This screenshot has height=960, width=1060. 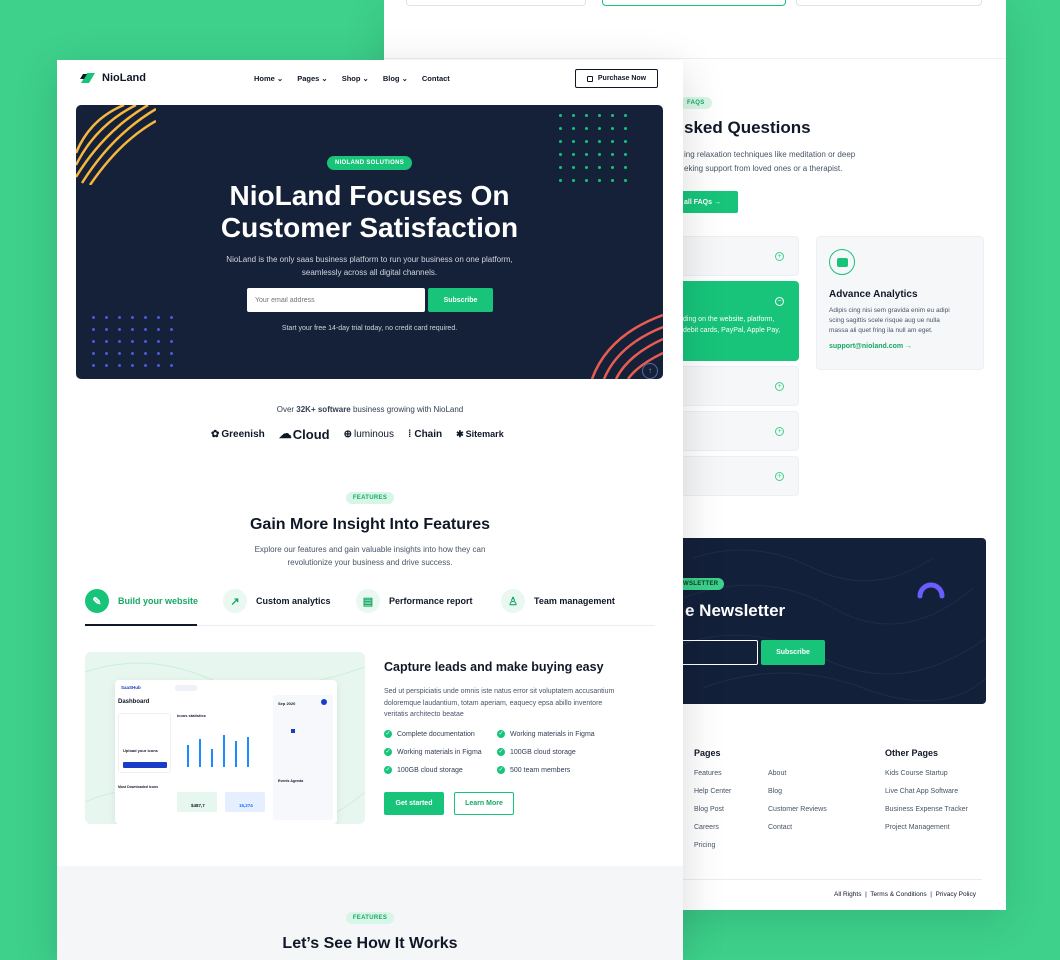 I want to click on plus-icon: +, so click(x=779, y=256).